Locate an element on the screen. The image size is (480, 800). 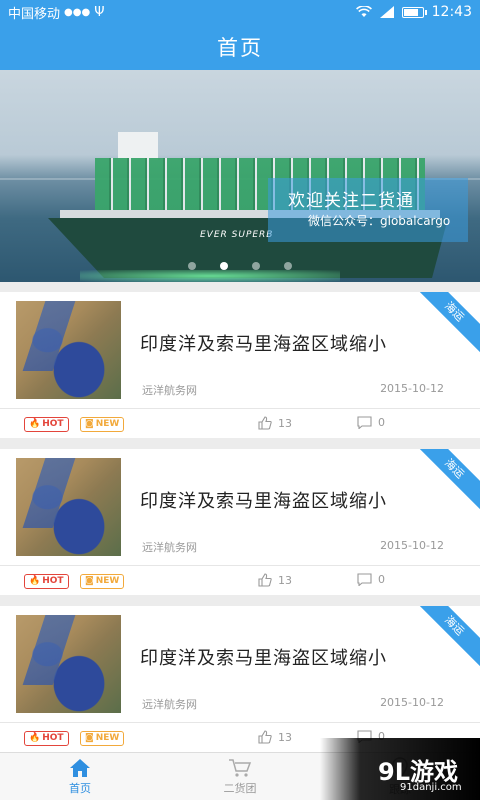
home-icon is located at coordinates (80, 767).